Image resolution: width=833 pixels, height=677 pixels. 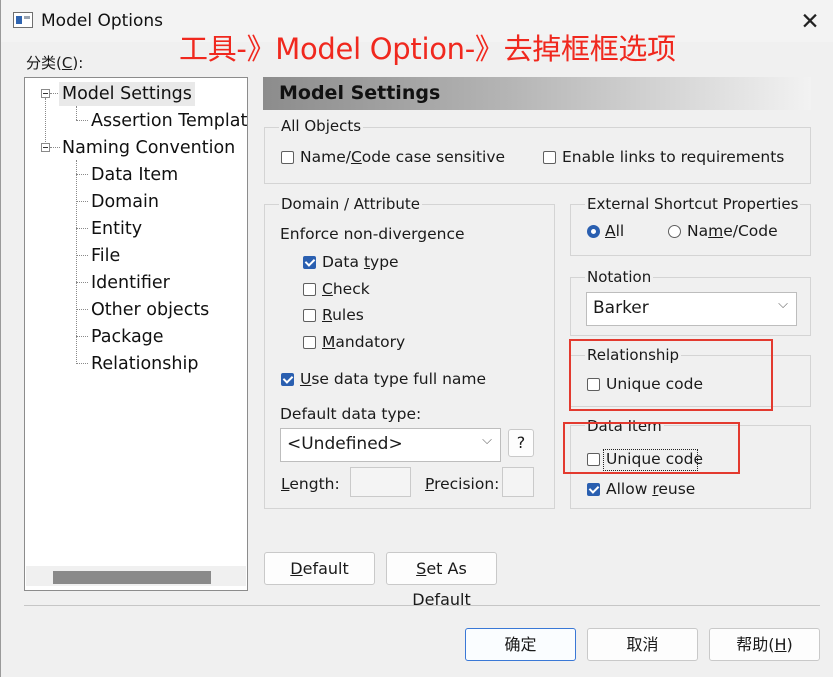 I want to click on notation-combo: Barker ⌵, so click(x=691, y=309).